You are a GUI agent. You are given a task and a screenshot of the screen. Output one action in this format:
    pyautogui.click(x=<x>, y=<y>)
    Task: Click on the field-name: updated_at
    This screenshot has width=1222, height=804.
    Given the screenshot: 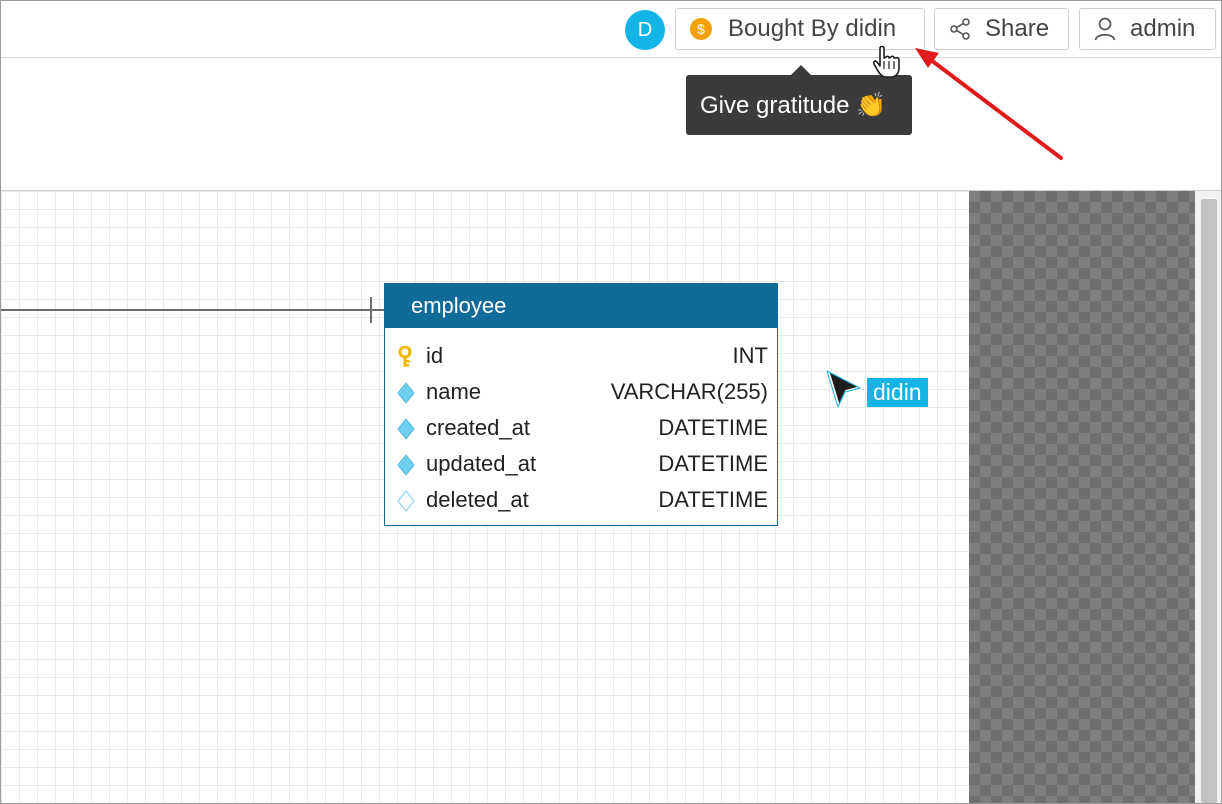 What is the action you would take?
    pyautogui.click(x=481, y=463)
    